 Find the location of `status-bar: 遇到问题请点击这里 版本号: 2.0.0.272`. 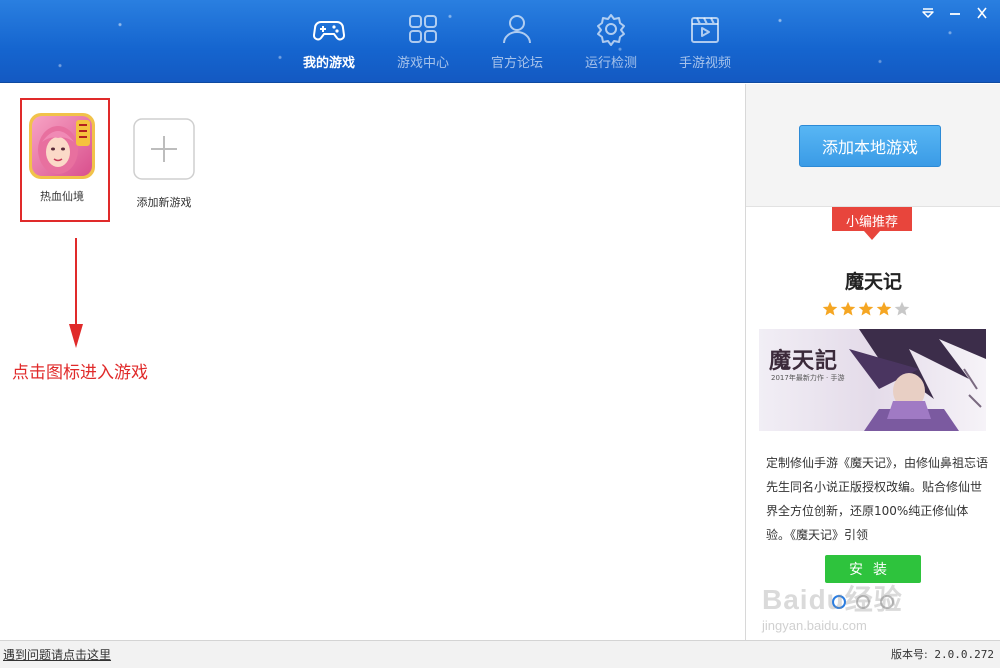

status-bar: 遇到问题请点击这里 版本号: 2.0.0.272 is located at coordinates (500, 654).